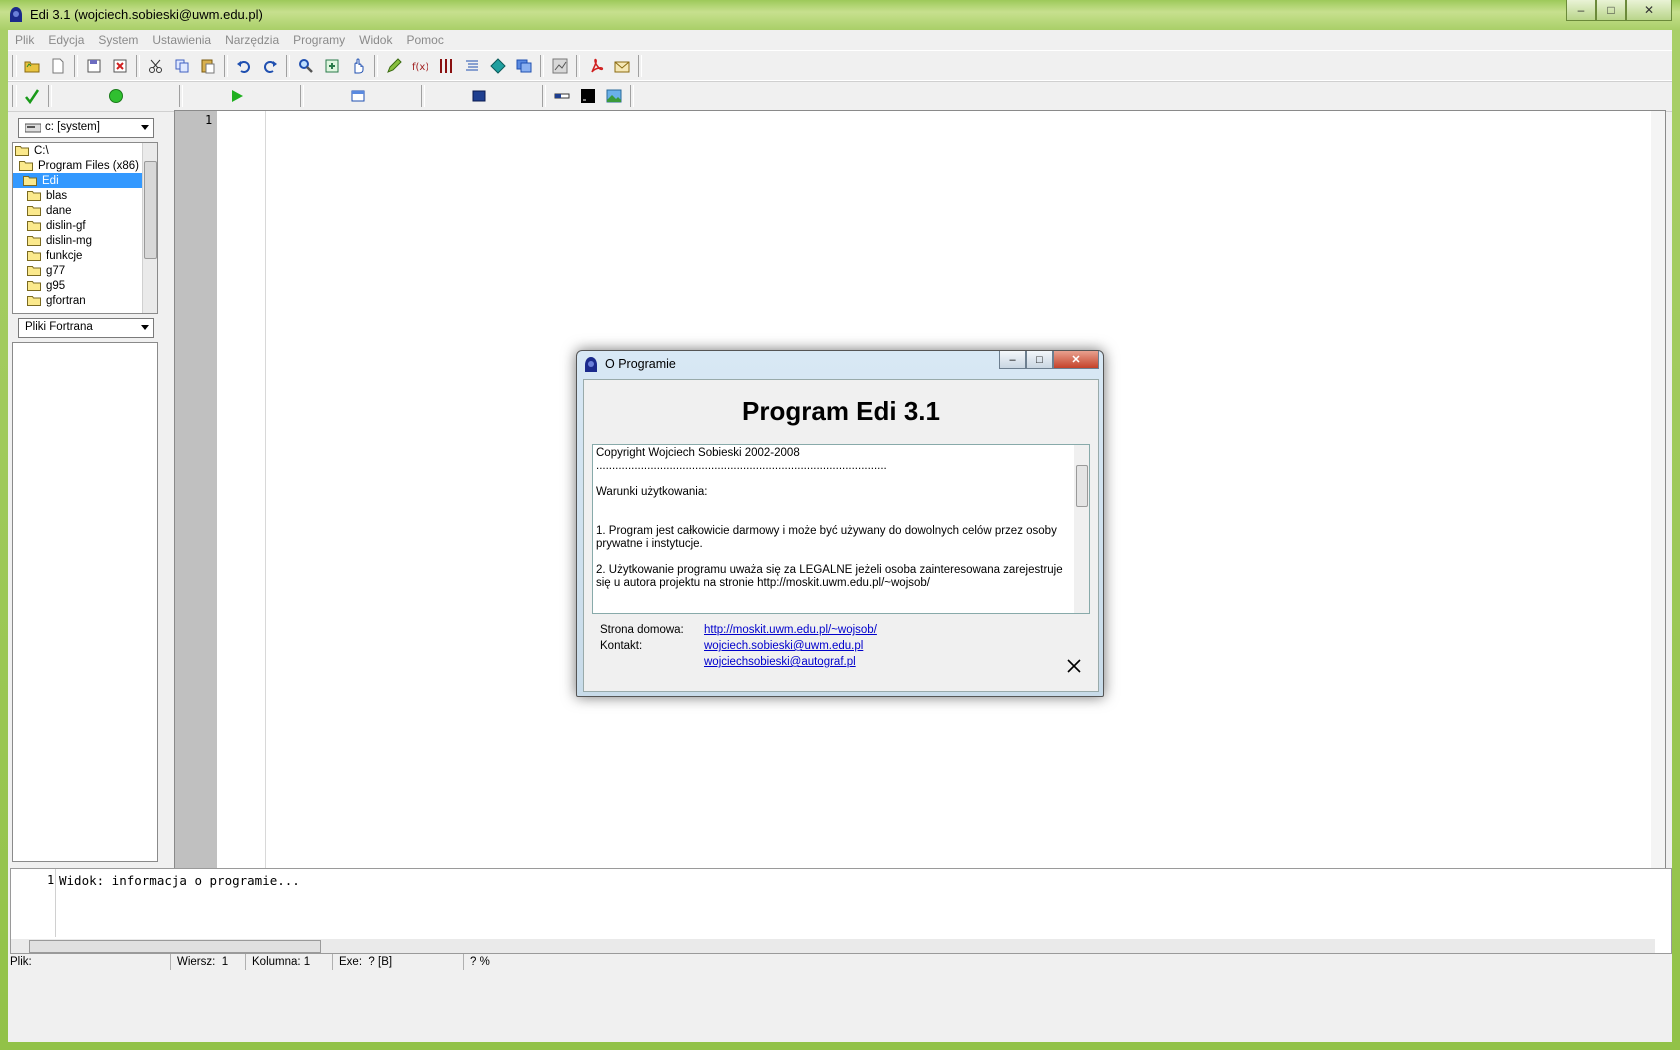 This screenshot has height=1050, width=1680. What do you see at coordinates (332, 66) in the screenshot?
I see `replace-button` at bounding box center [332, 66].